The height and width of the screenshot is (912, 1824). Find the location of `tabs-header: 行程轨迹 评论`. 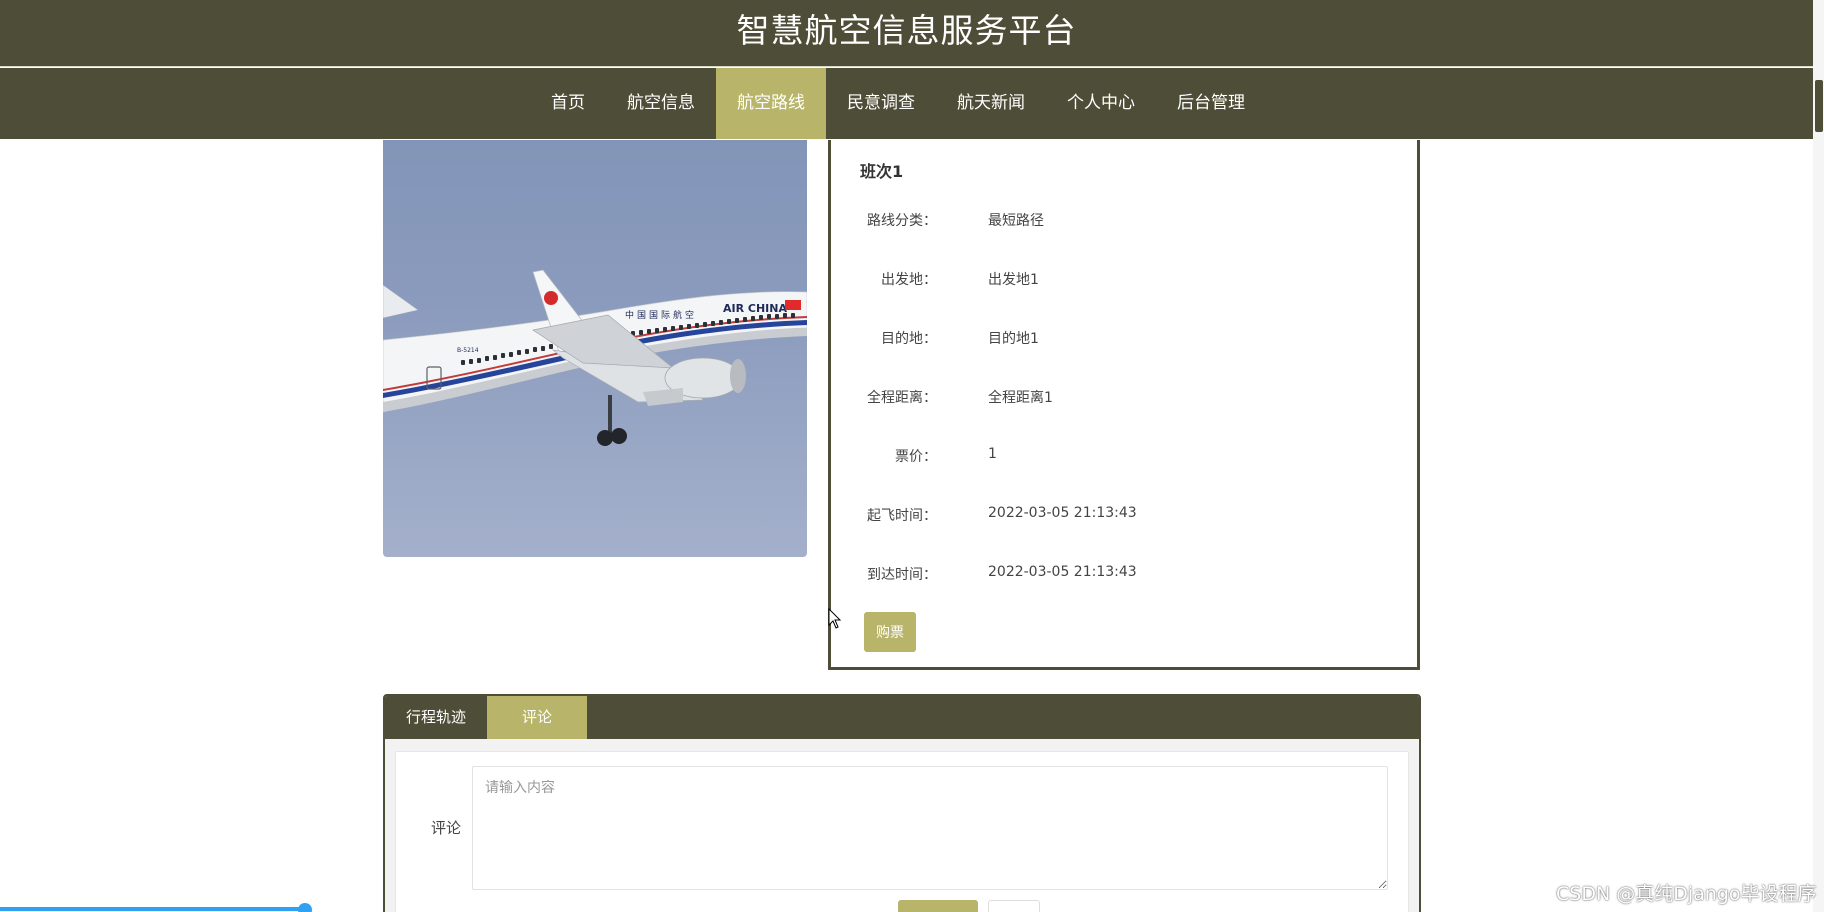

tabs-header: 行程轨迹 评论 is located at coordinates (902, 717).